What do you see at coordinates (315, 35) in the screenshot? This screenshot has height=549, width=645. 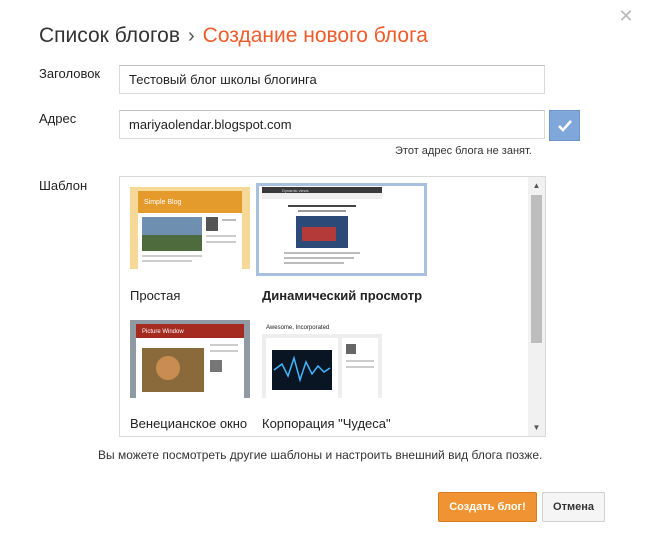 I see `breadcrumb-current: Создание нового блога` at bounding box center [315, 35].